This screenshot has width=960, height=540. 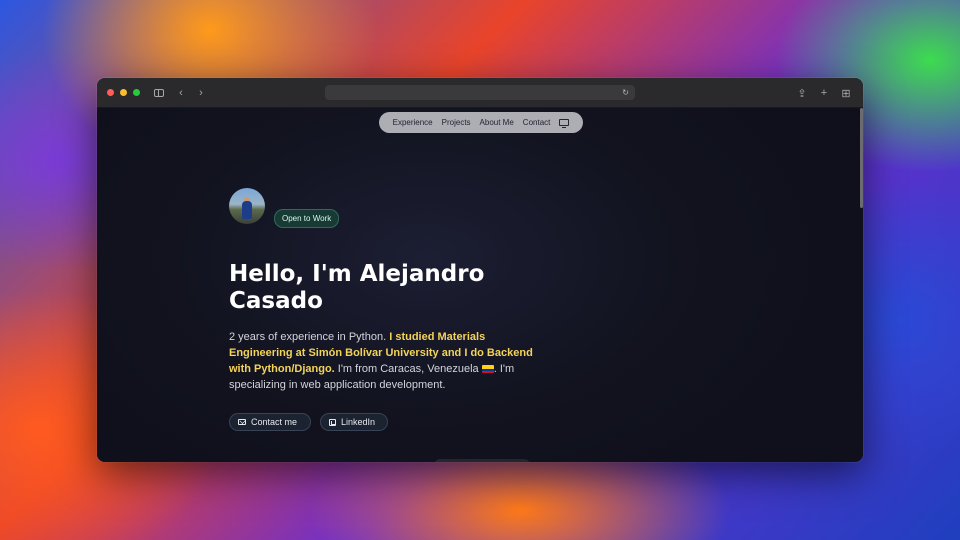 I want to click on avatar, so click(x=247, y=206).